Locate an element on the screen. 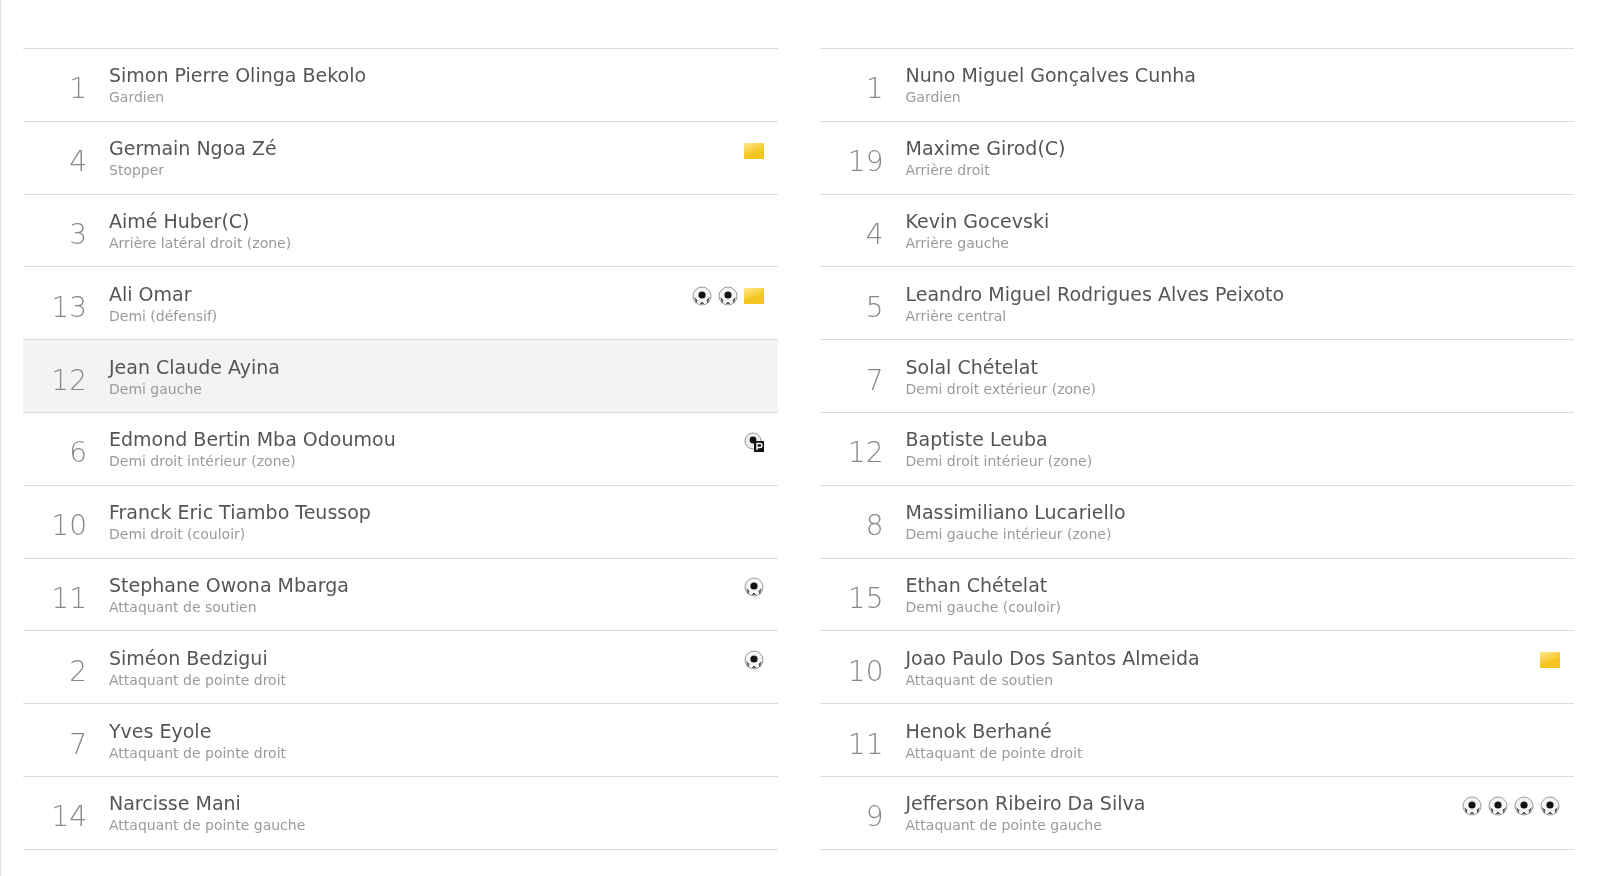 This screenshot has height=876, width=1600. player-row: 7 Solal Chételat Demi droit extérieur (zone) is located at coordinates (1196, 376).